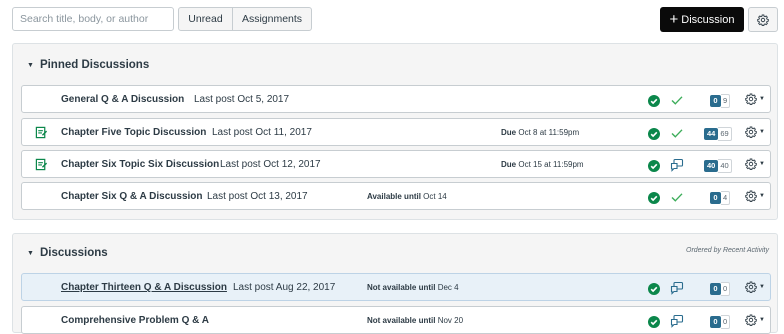 Image resolution: width=784 pixels, height=334 pixels. I want to click on due-date: Due Oct 8 at 11:59pm, so click(540, 132).